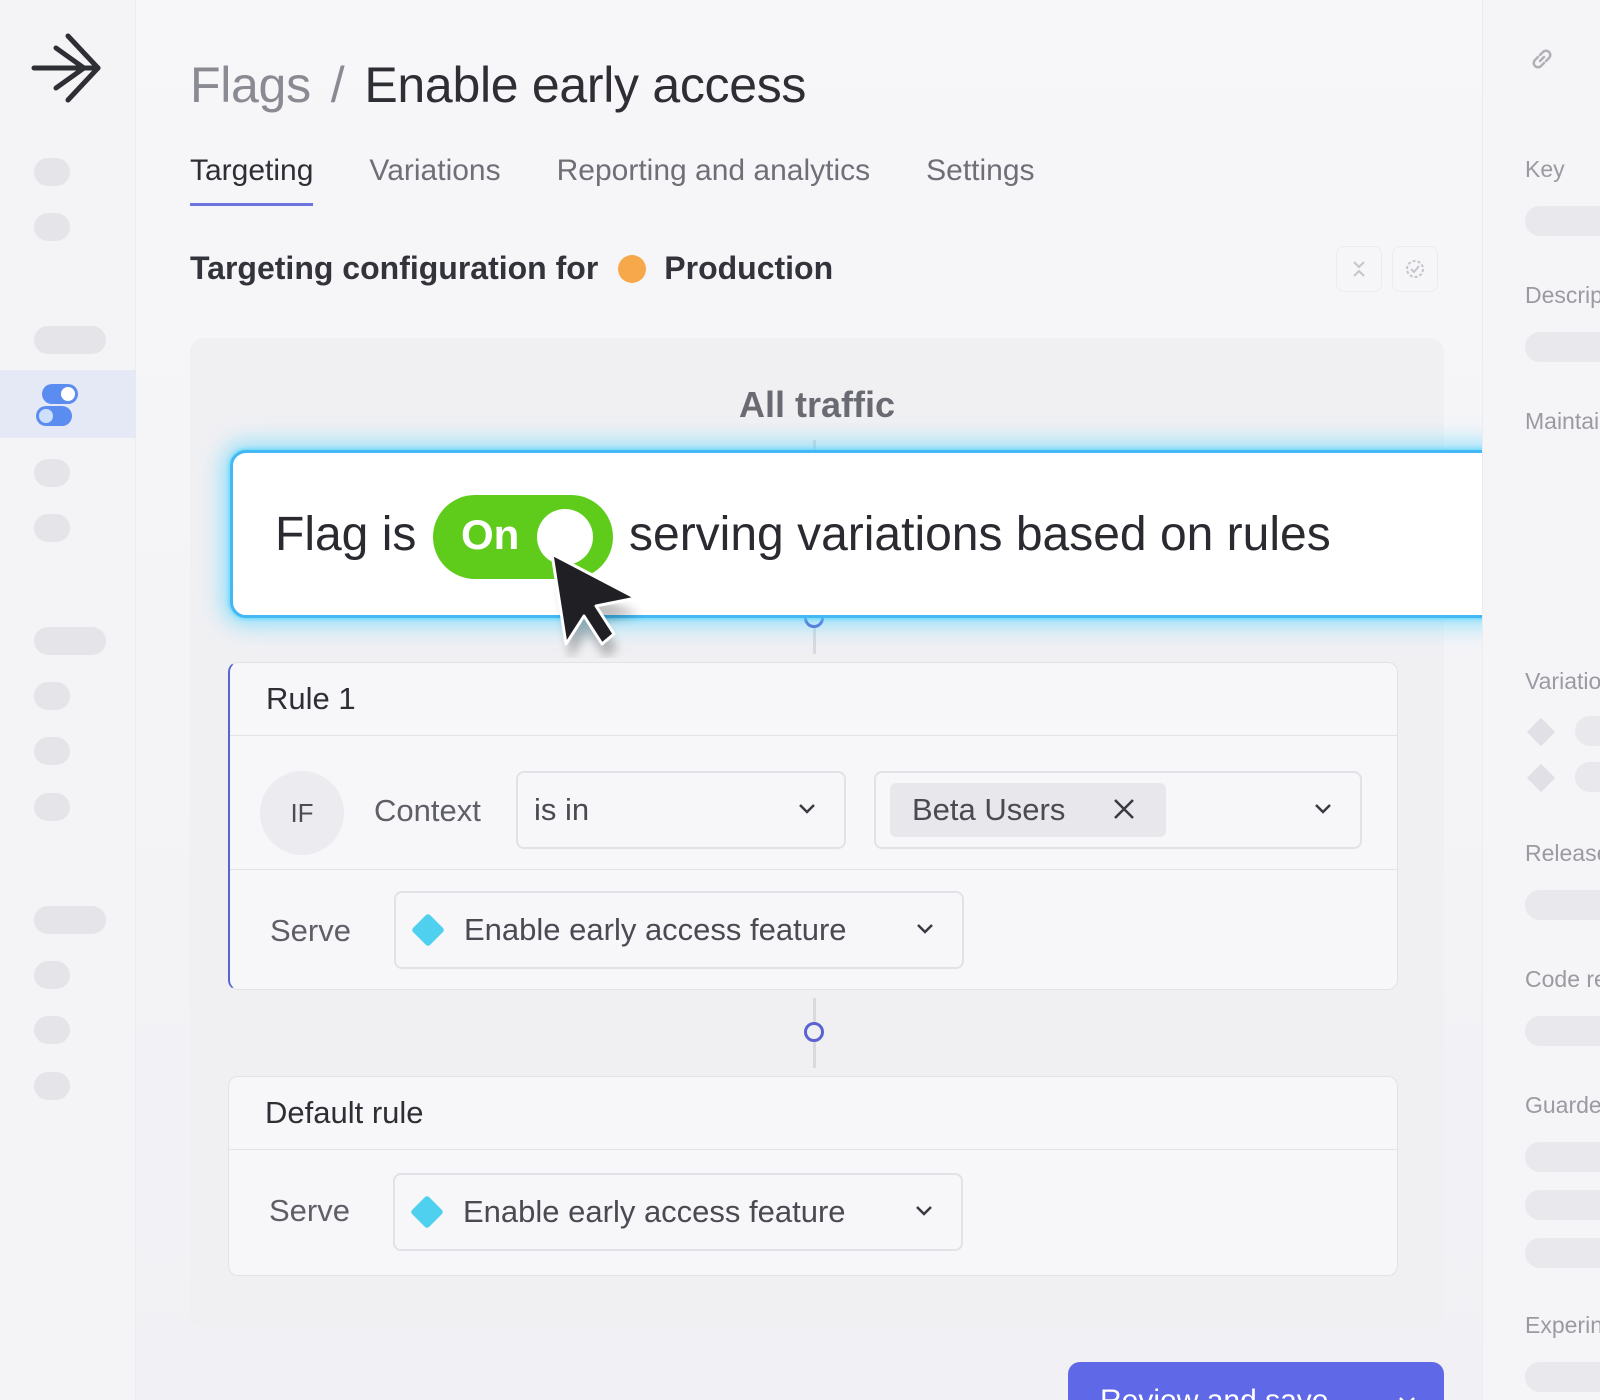 This screenshot has height=1400, width=1600. What do you see at coordinates (980, 534) in the screenshot?
I see `flag-status-suffix: serving variations based on rules` at bounding box center [980, 534].